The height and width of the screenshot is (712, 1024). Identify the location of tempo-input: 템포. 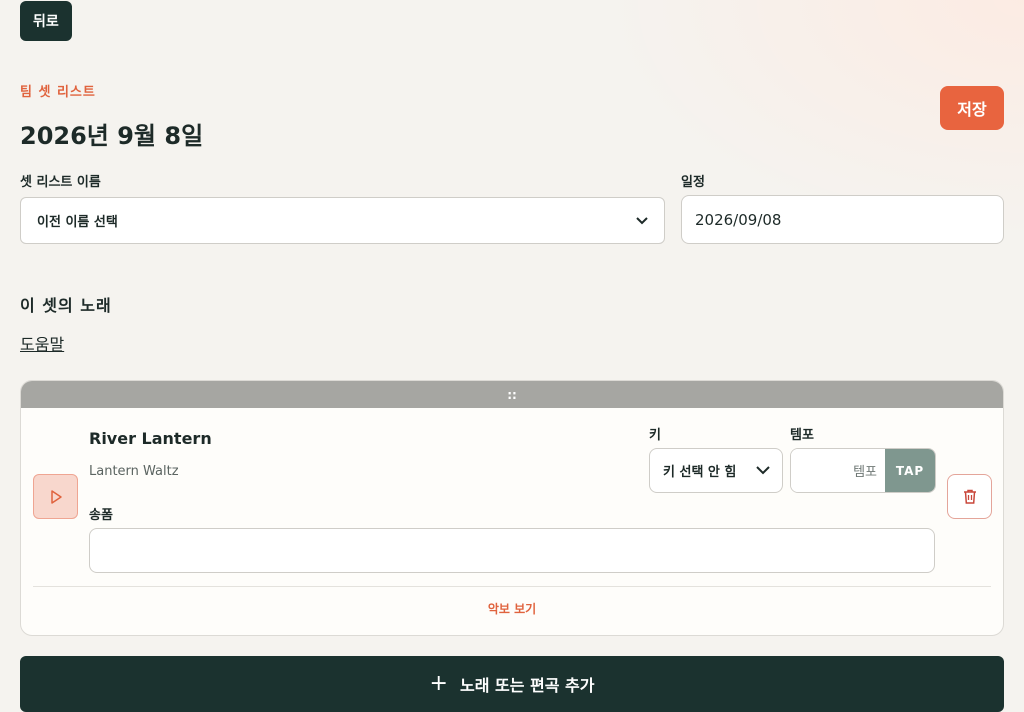
(838, 470).